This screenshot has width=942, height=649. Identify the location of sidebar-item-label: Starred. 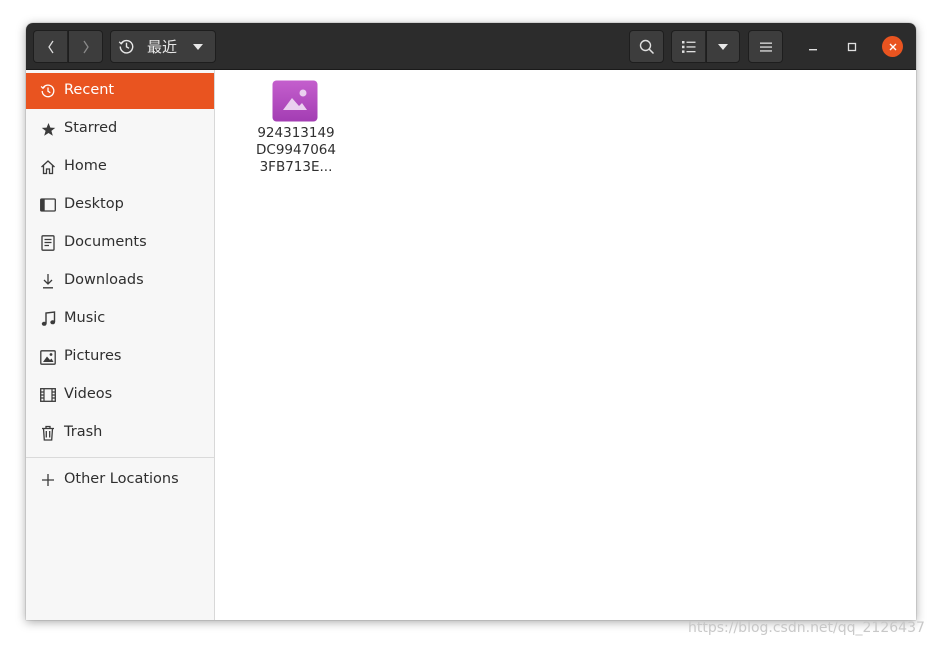
(91, 128).